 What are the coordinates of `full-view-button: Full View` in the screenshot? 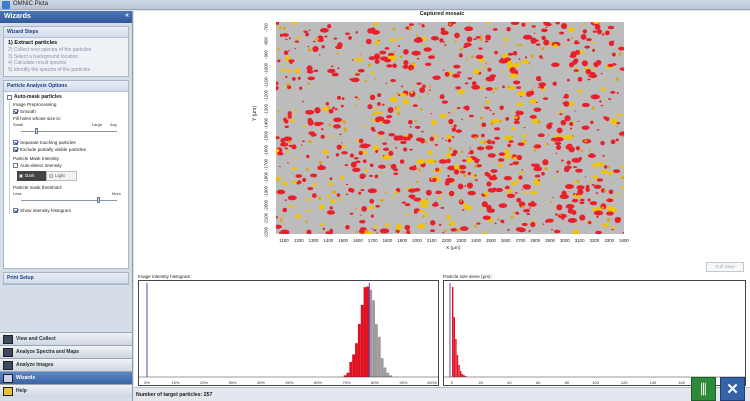 It's located at (725, 267).